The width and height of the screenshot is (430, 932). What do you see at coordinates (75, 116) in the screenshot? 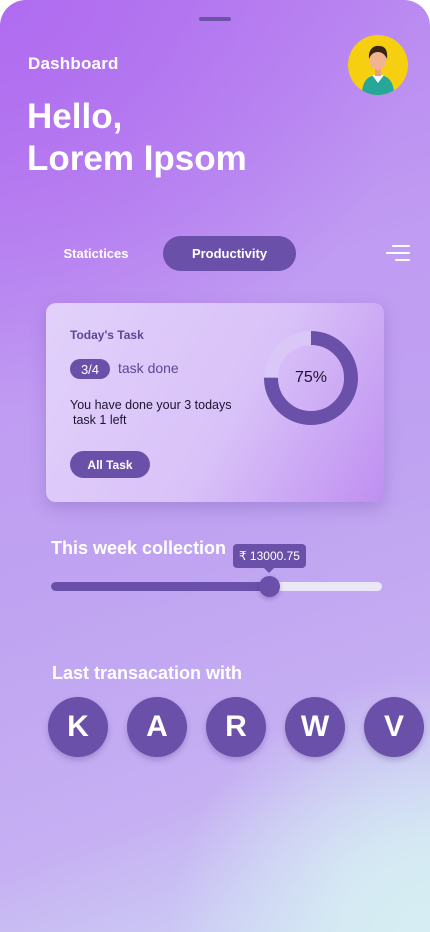
I see `greeting-line-1: Hello,` at bounding box center [75, 116].